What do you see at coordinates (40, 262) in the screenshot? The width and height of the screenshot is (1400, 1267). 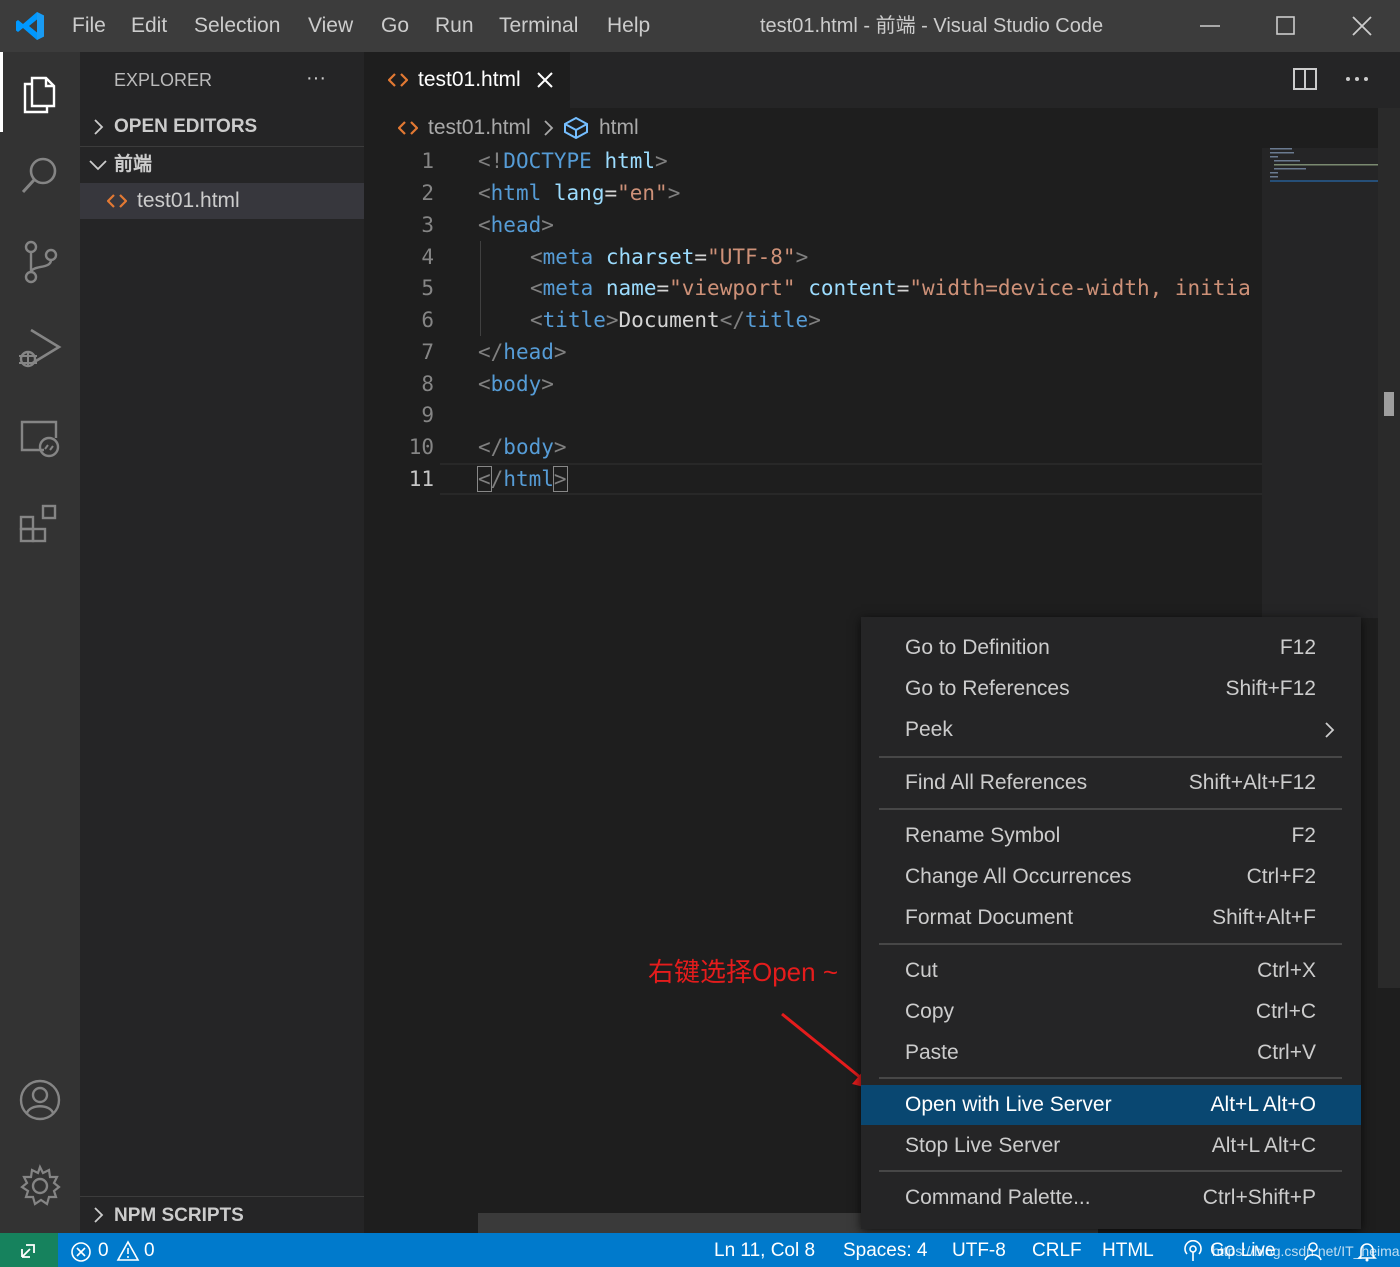 I see `source-control-icon` at bounding box center [40, 262].